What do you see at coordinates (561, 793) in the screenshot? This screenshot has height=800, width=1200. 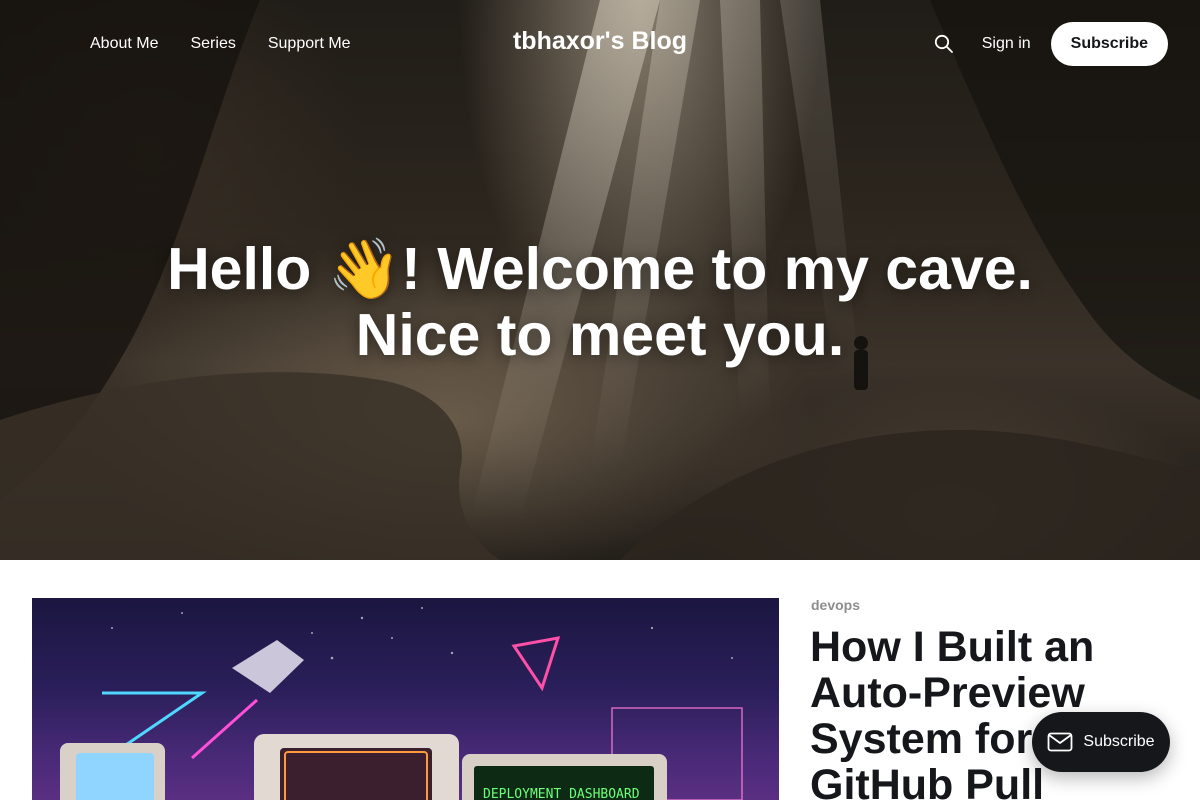 I see `deployment-dashboard-label: DEPLOYMENT DASHBOARD` at bounding box center [561, 793].